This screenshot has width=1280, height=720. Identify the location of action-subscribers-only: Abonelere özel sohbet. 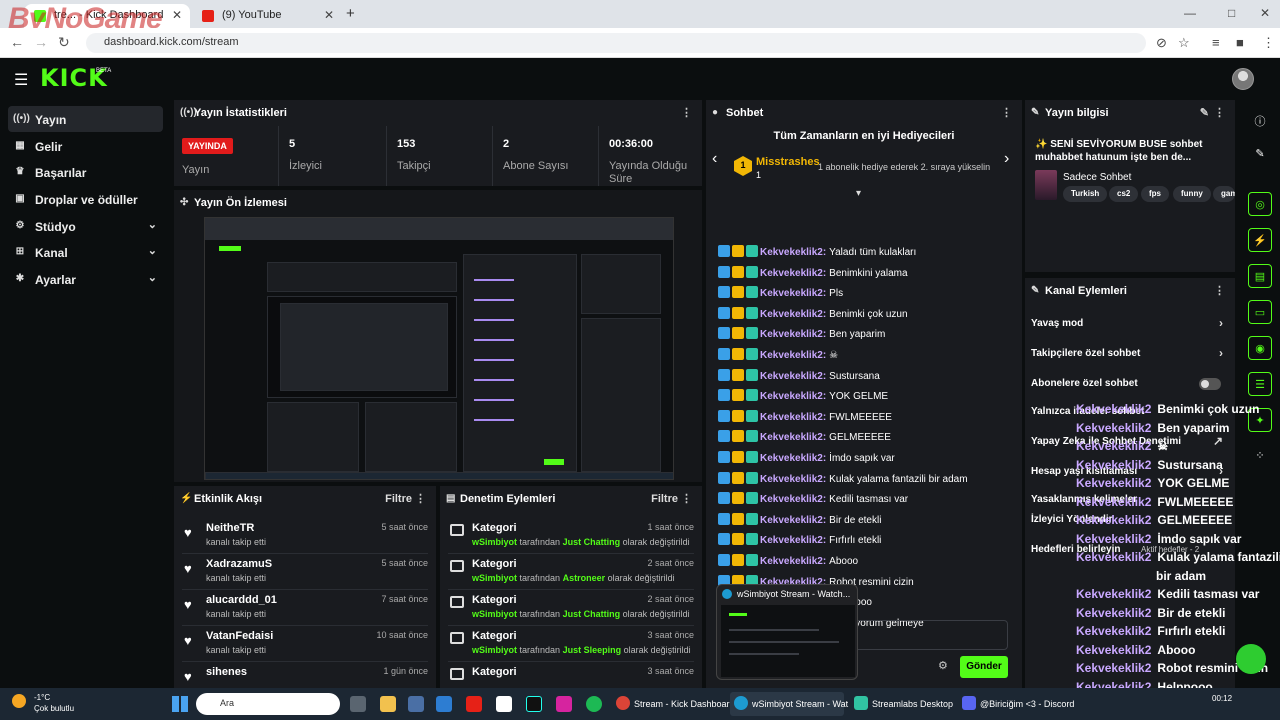
(1130, 388).